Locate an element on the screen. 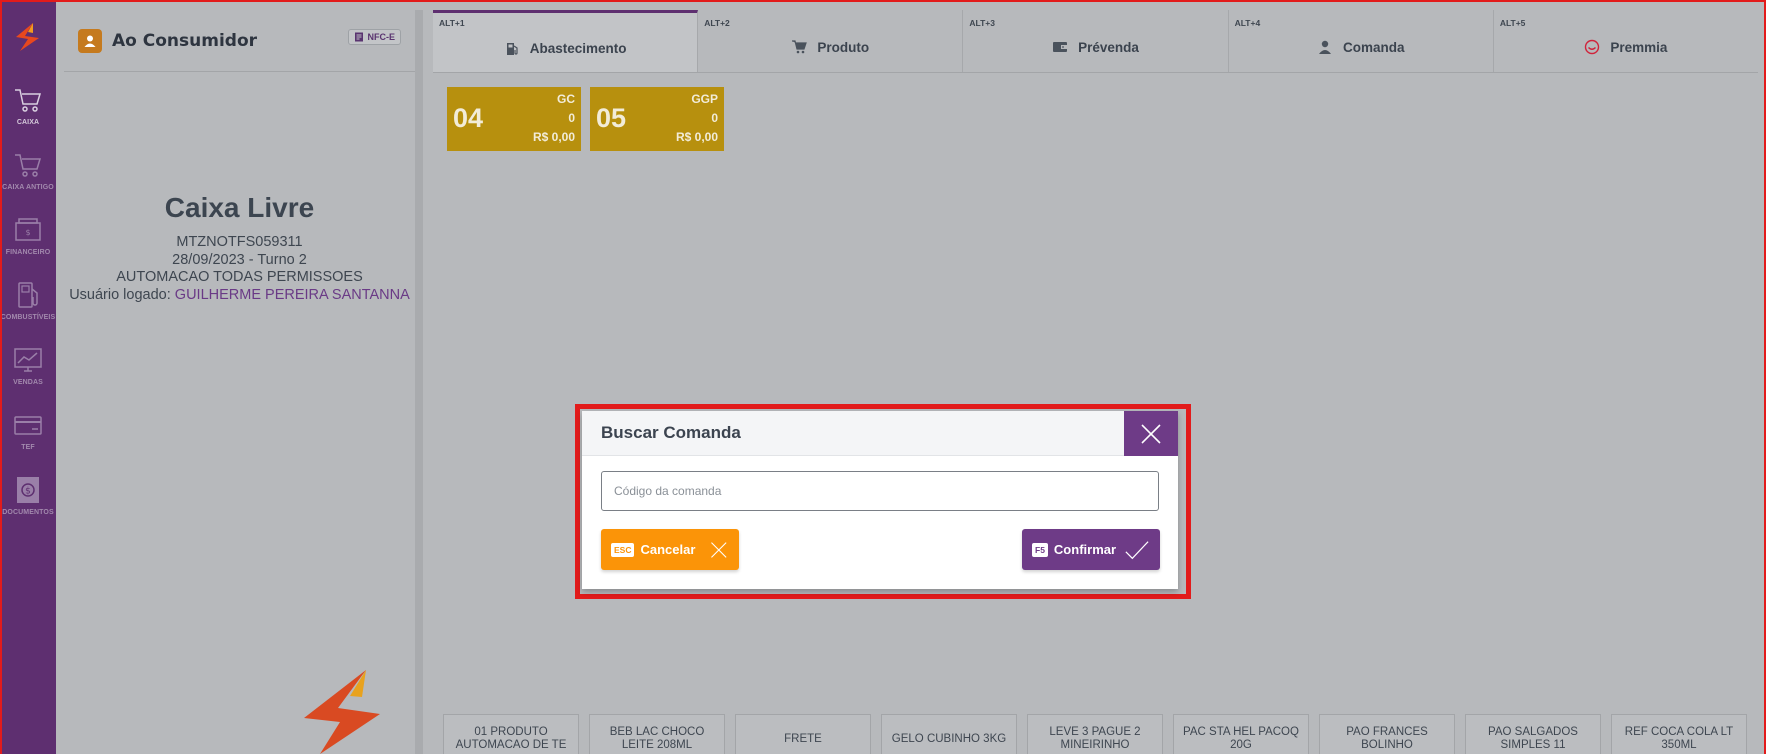 The image size is (1766, 754). tab-shortcut: ALT+2 is located at coordinates (717, 23).